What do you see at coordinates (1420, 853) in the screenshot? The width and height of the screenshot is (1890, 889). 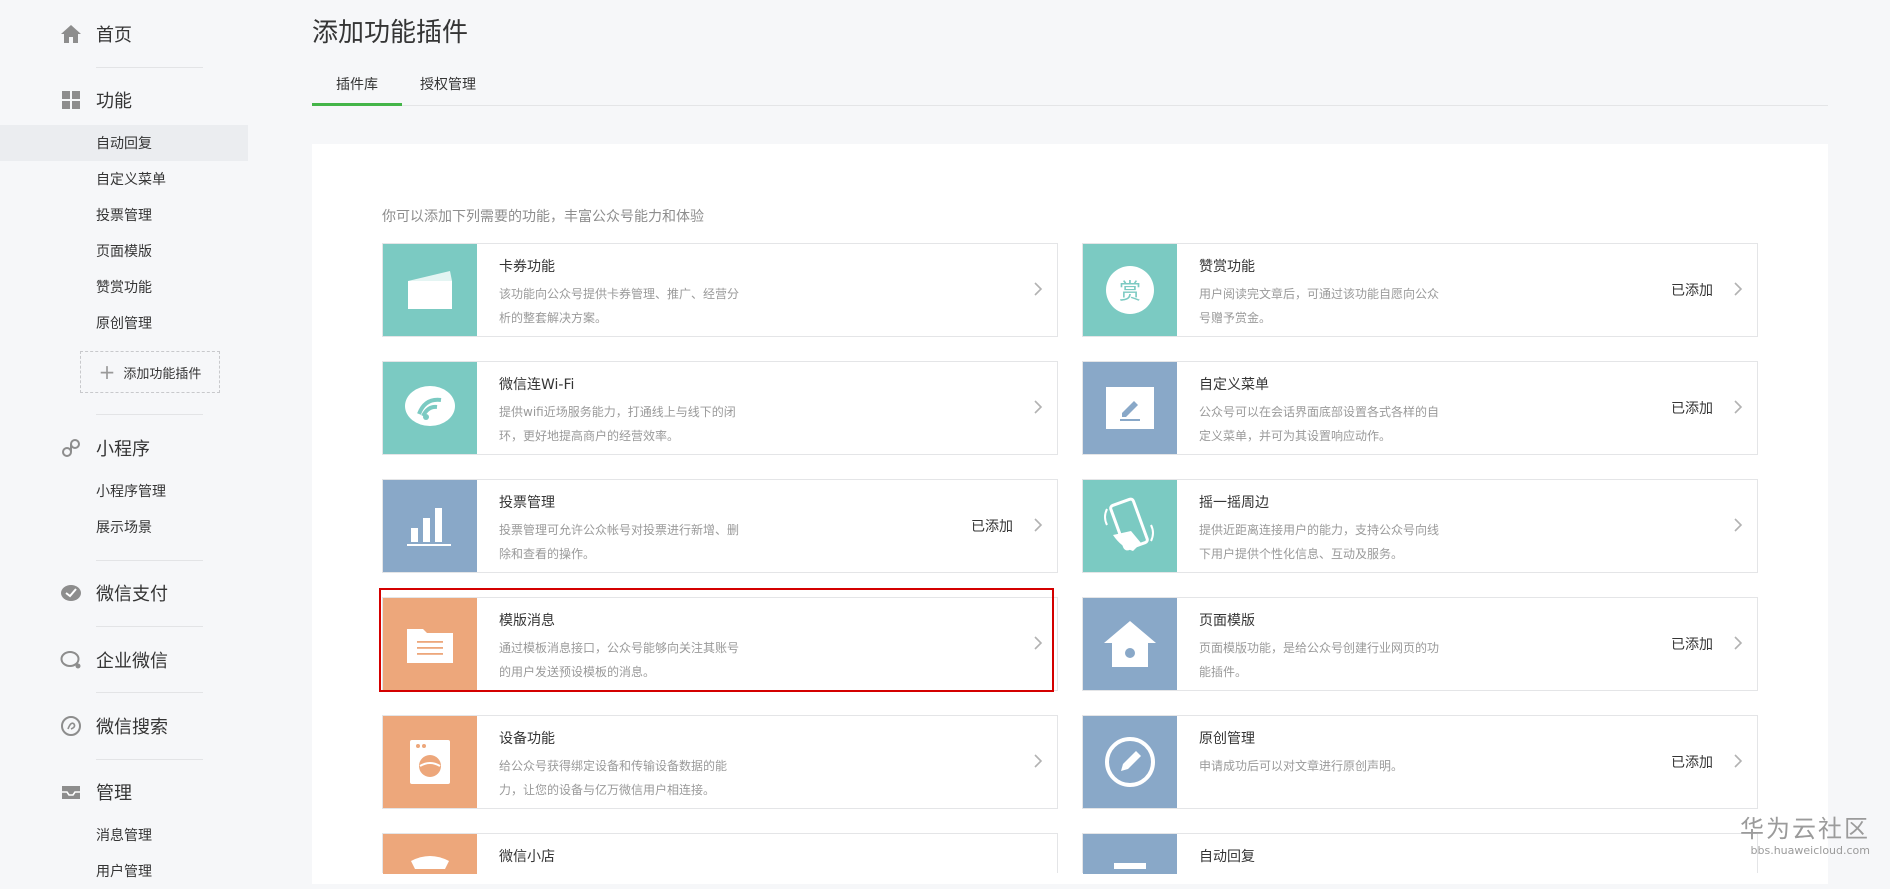 I see `plugin-card-auto-reply: 自动回复` at bounding box center [1420, 853].